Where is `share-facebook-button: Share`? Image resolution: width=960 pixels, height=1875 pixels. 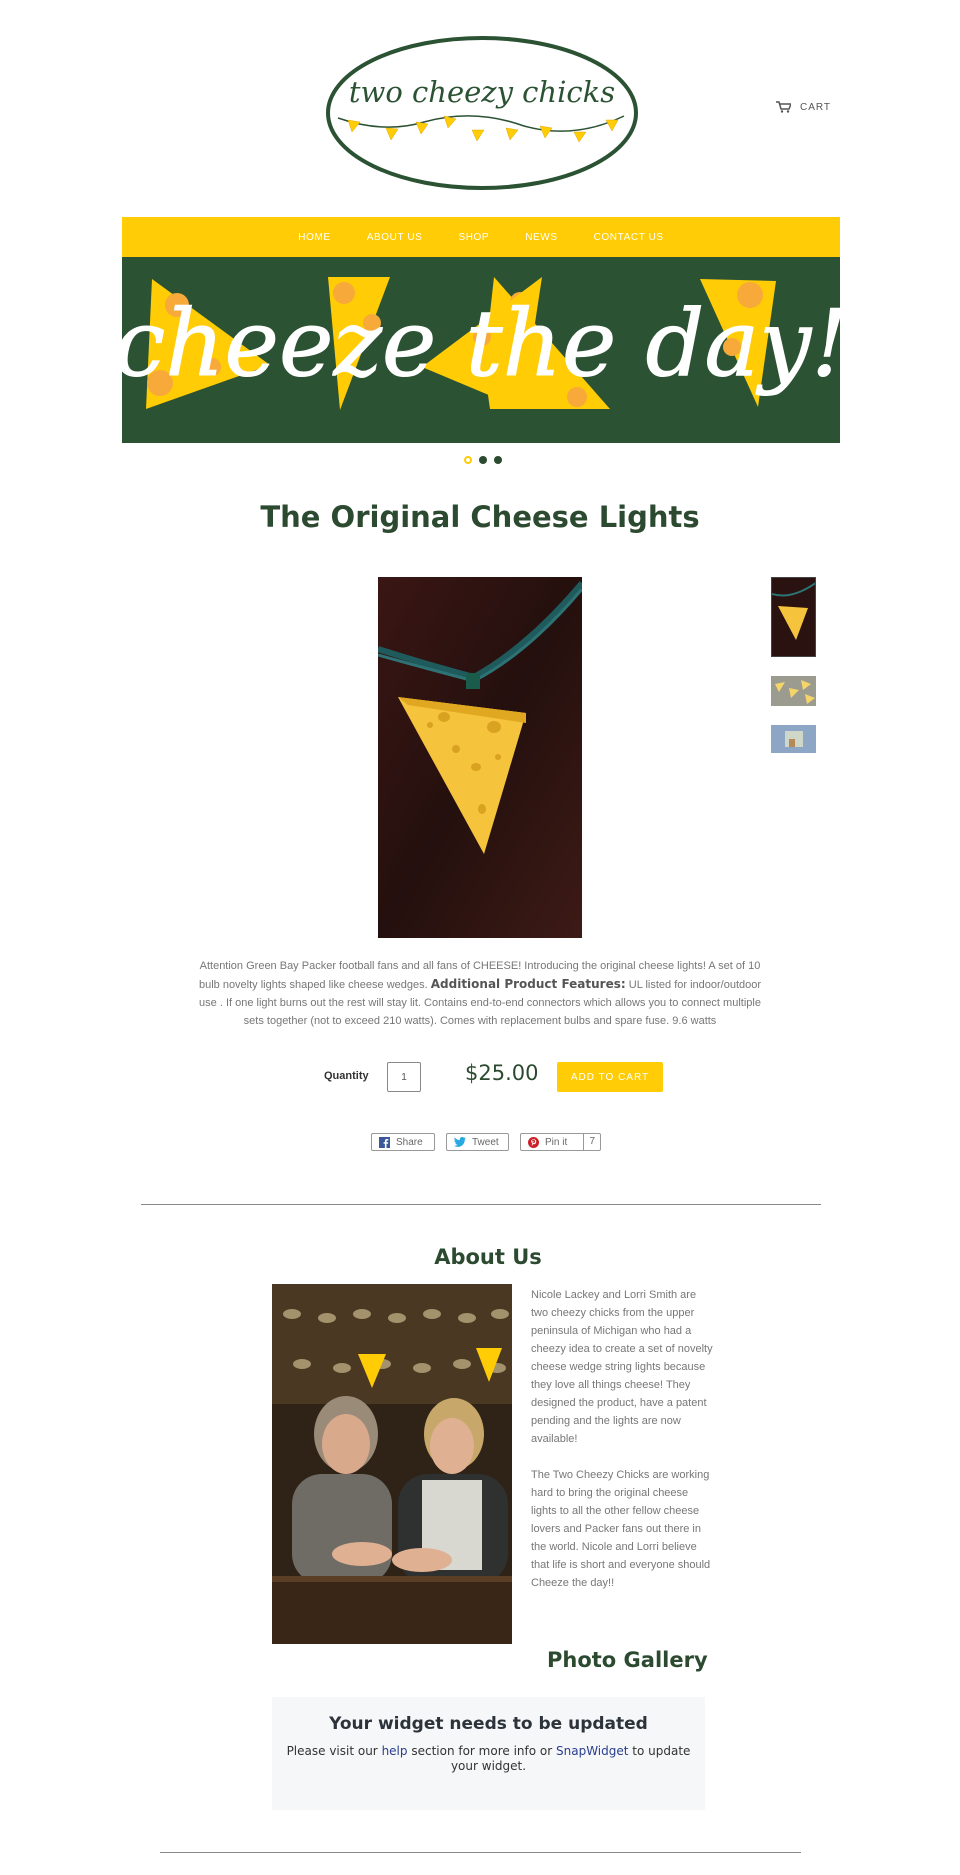
share-facebook-button: Share is located at coordinates (403, 1142).